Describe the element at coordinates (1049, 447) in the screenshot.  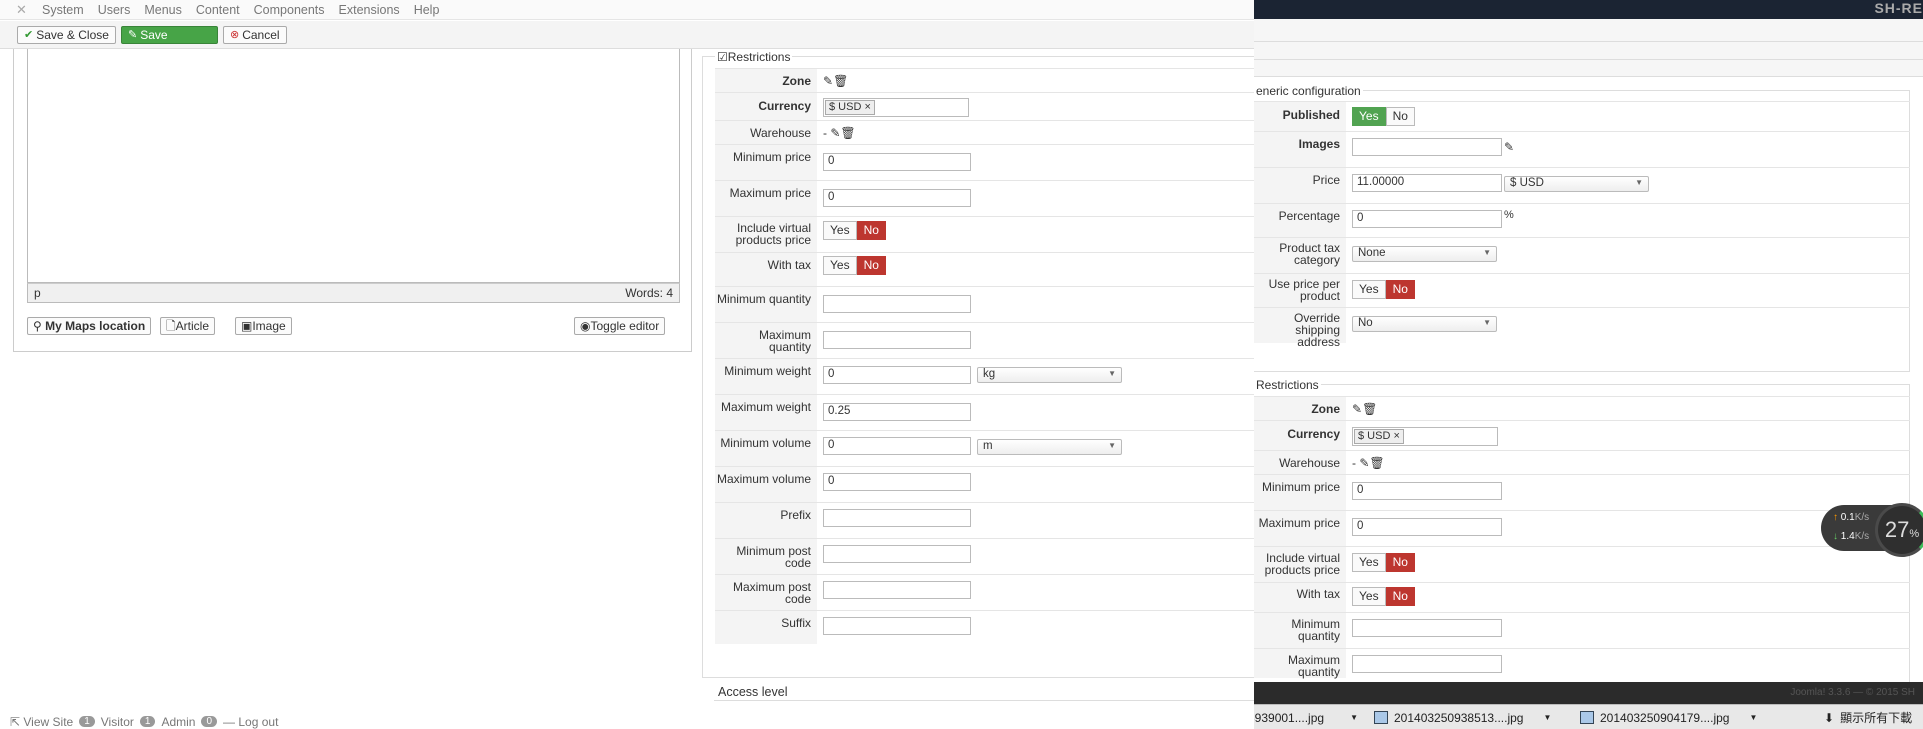
I see `volume-unit-select: m ▼` at that location.